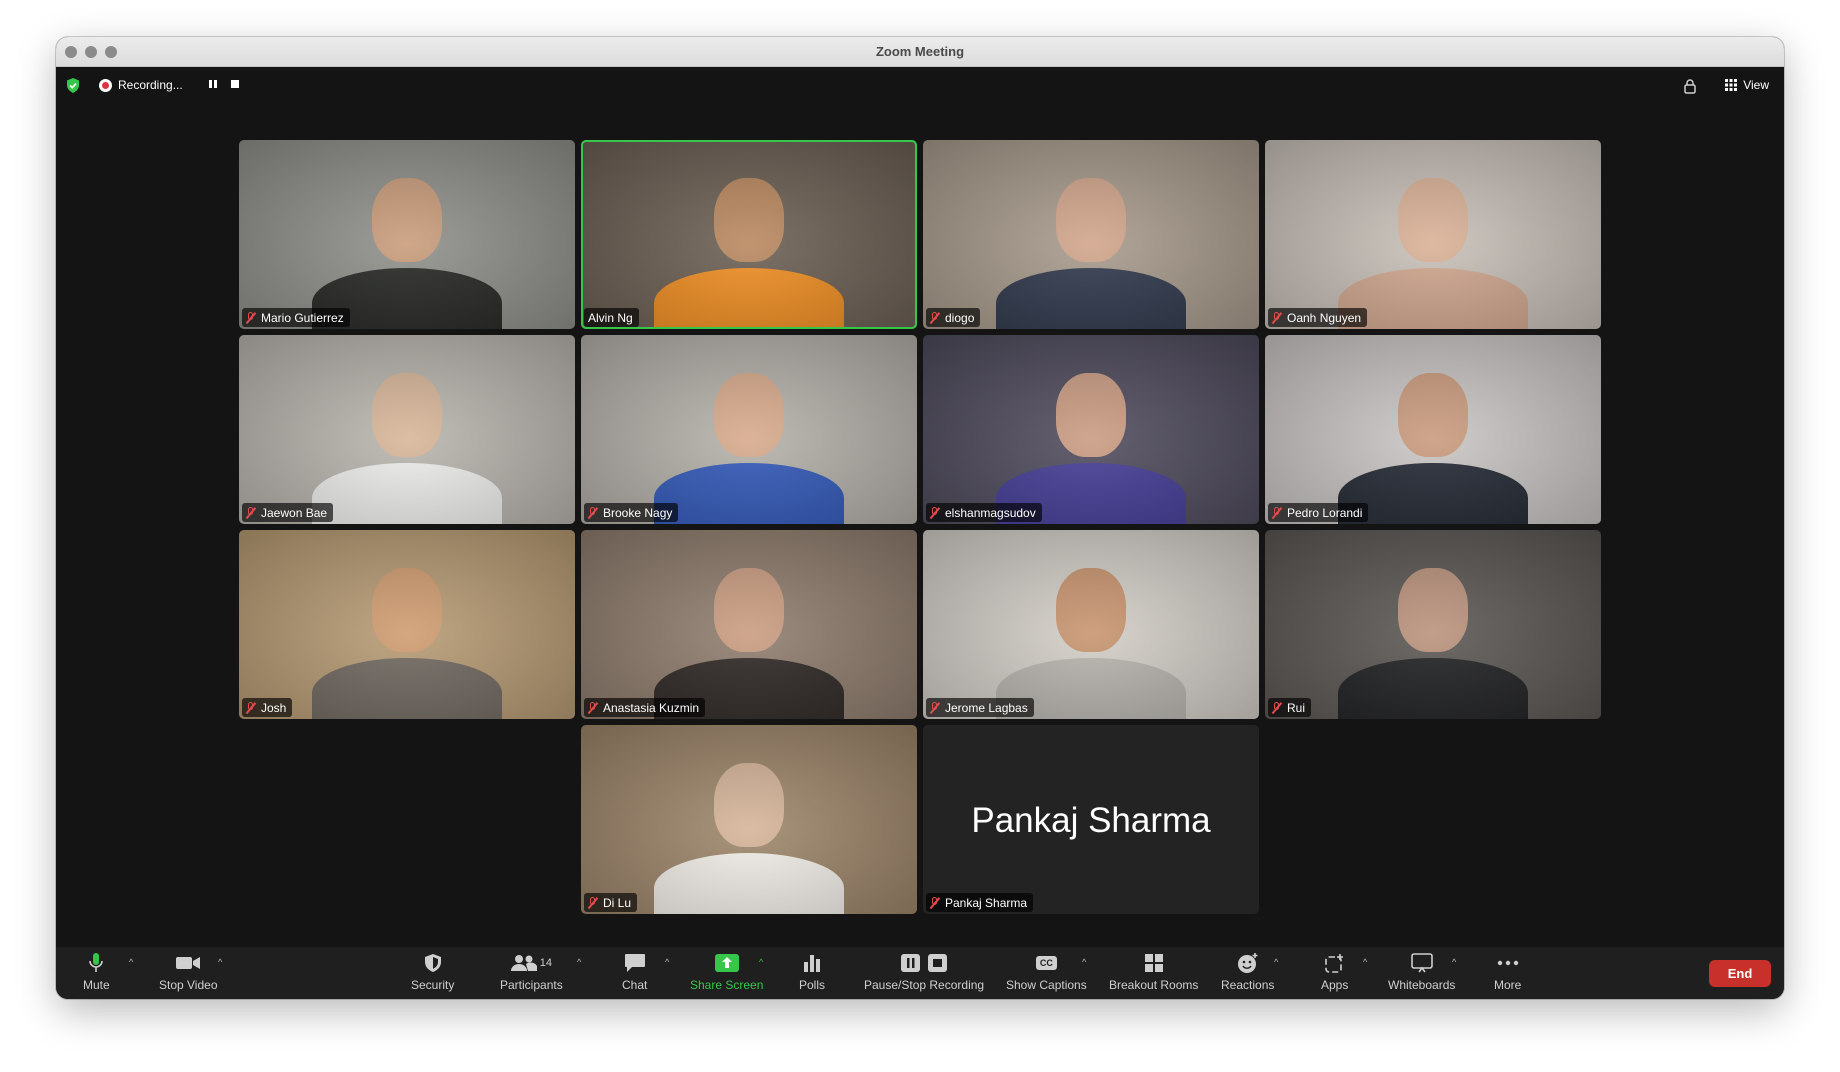 The image size is (1840, 1072). I want to click on participant-name: Jaewon Bae, so click(294, 512).